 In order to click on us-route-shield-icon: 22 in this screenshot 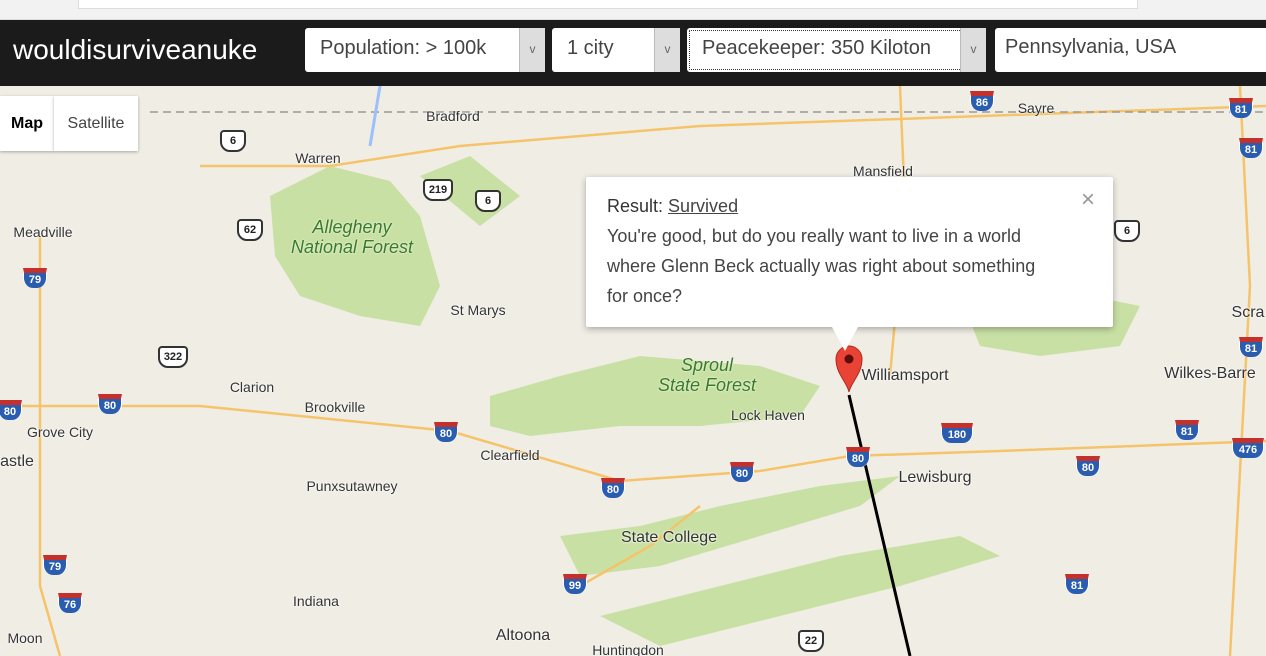, I will do `click(811, 641)`.